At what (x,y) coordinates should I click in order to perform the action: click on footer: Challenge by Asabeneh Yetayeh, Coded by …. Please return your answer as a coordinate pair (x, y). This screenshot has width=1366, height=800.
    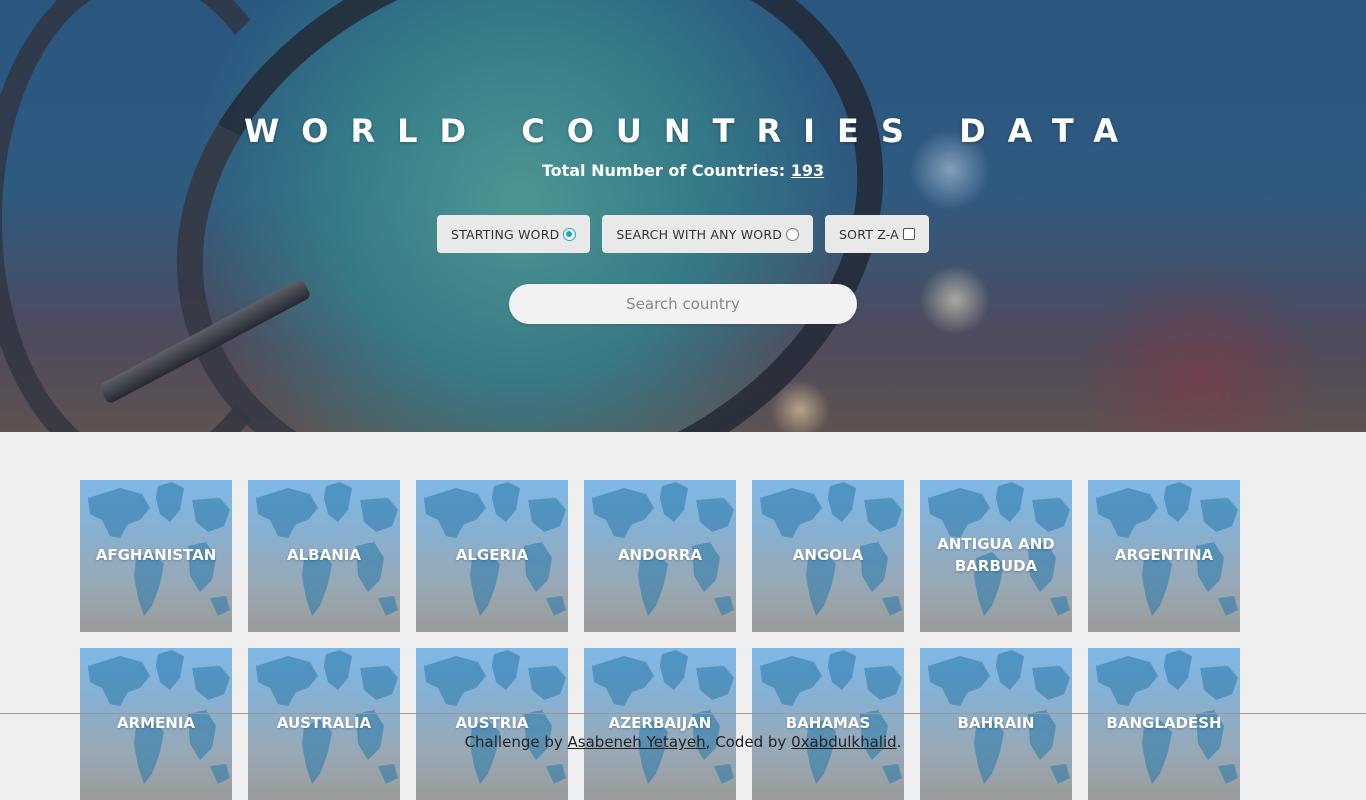
    Looking at the image, I should click on (683, 740).